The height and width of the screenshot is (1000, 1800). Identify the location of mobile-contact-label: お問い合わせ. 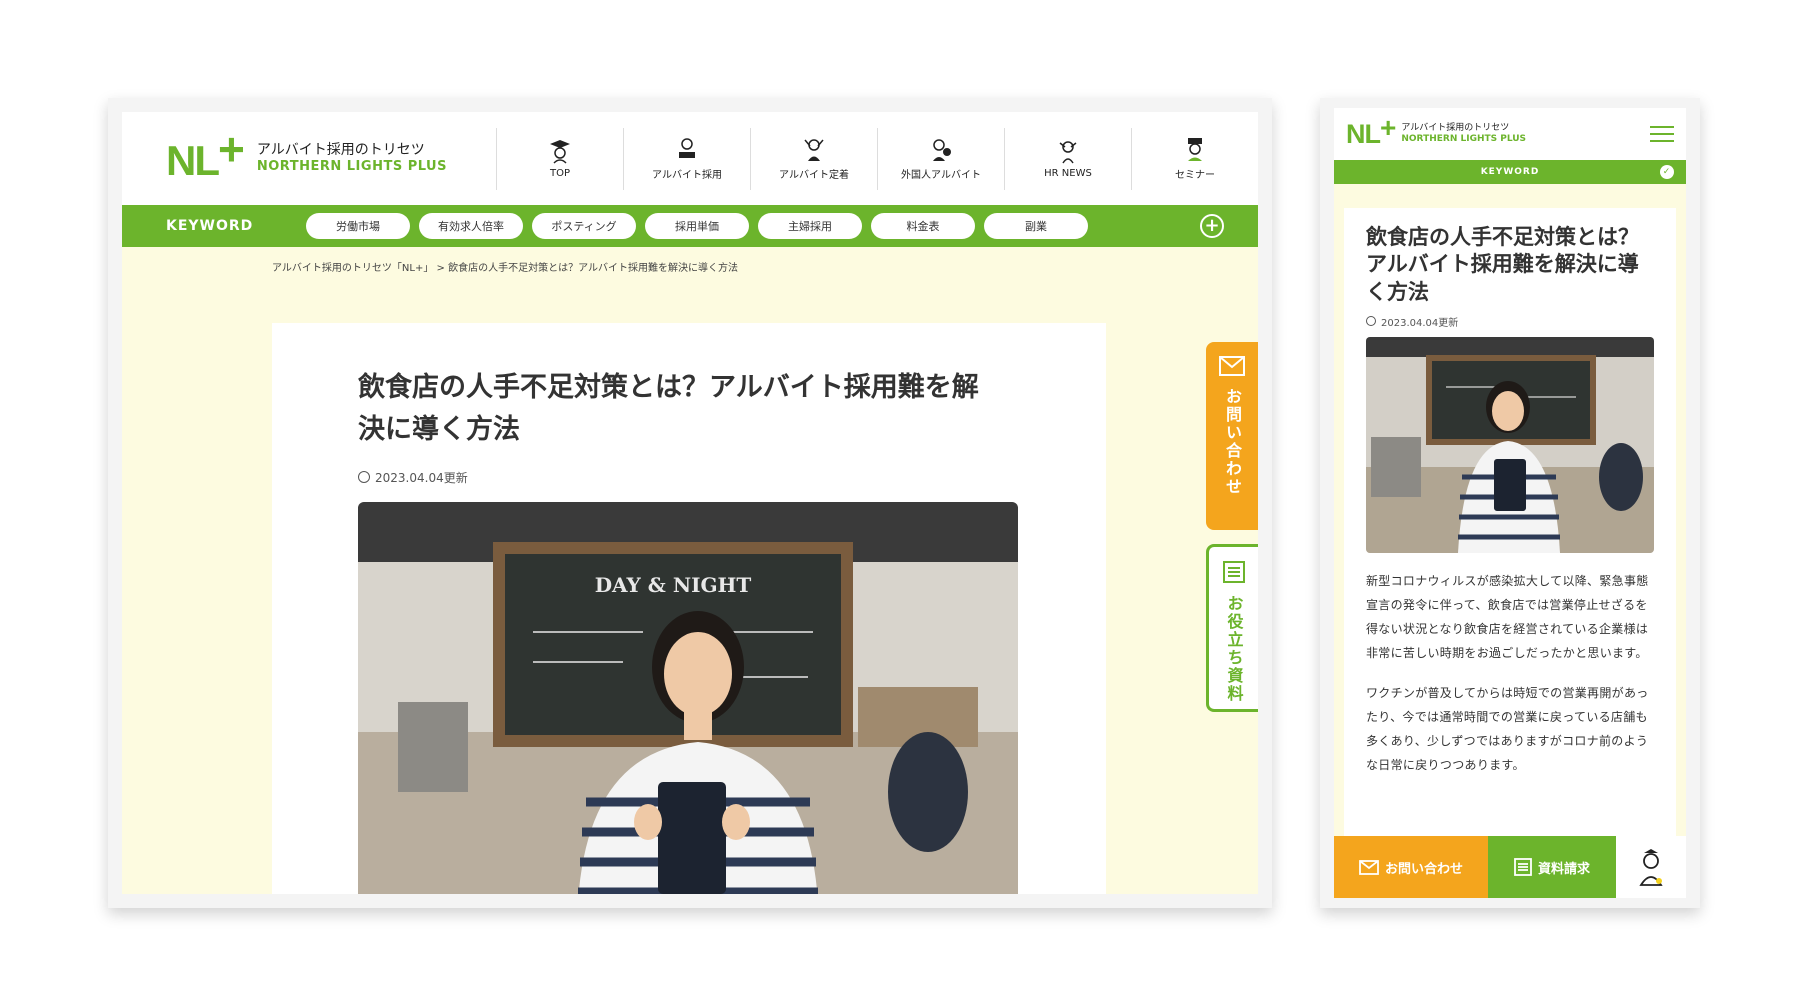
(1423, 869).